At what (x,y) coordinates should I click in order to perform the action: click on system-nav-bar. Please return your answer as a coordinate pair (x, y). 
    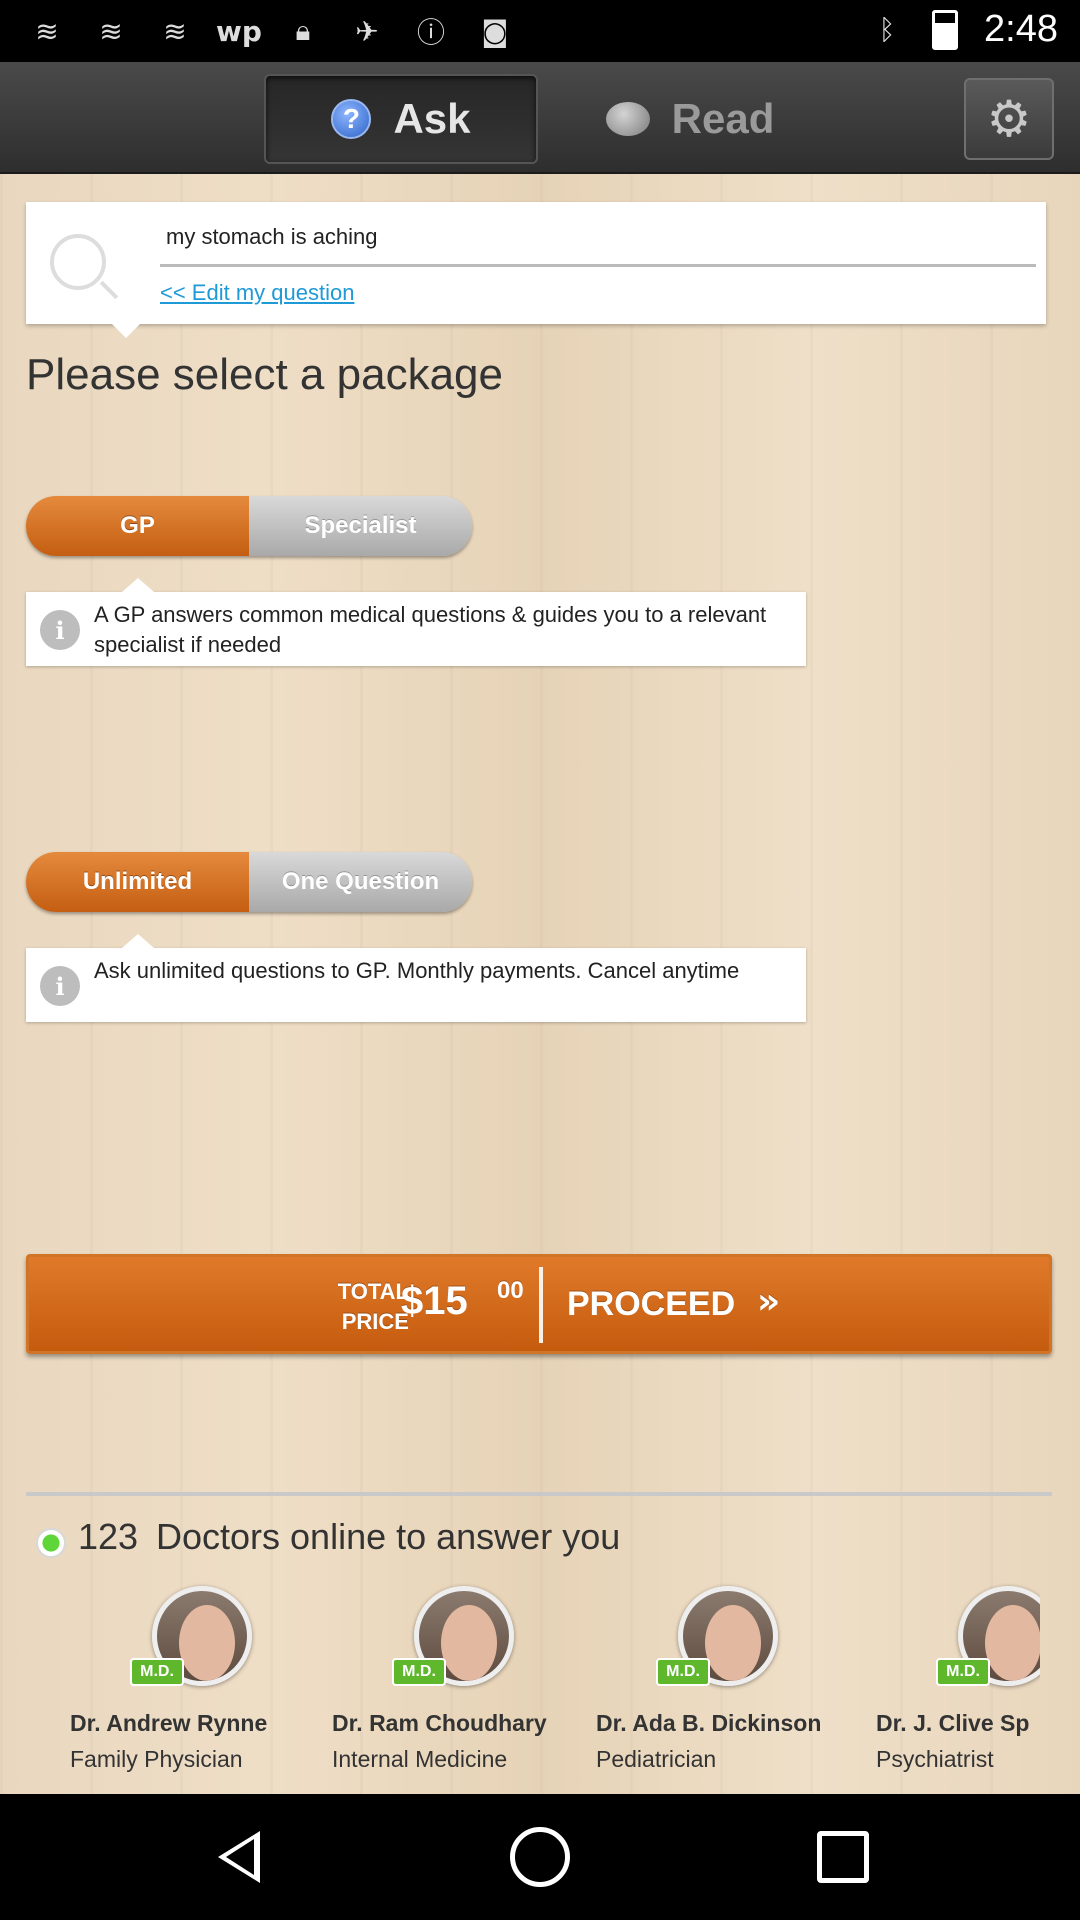
    Looking at the image, I should click on (540, 1857).